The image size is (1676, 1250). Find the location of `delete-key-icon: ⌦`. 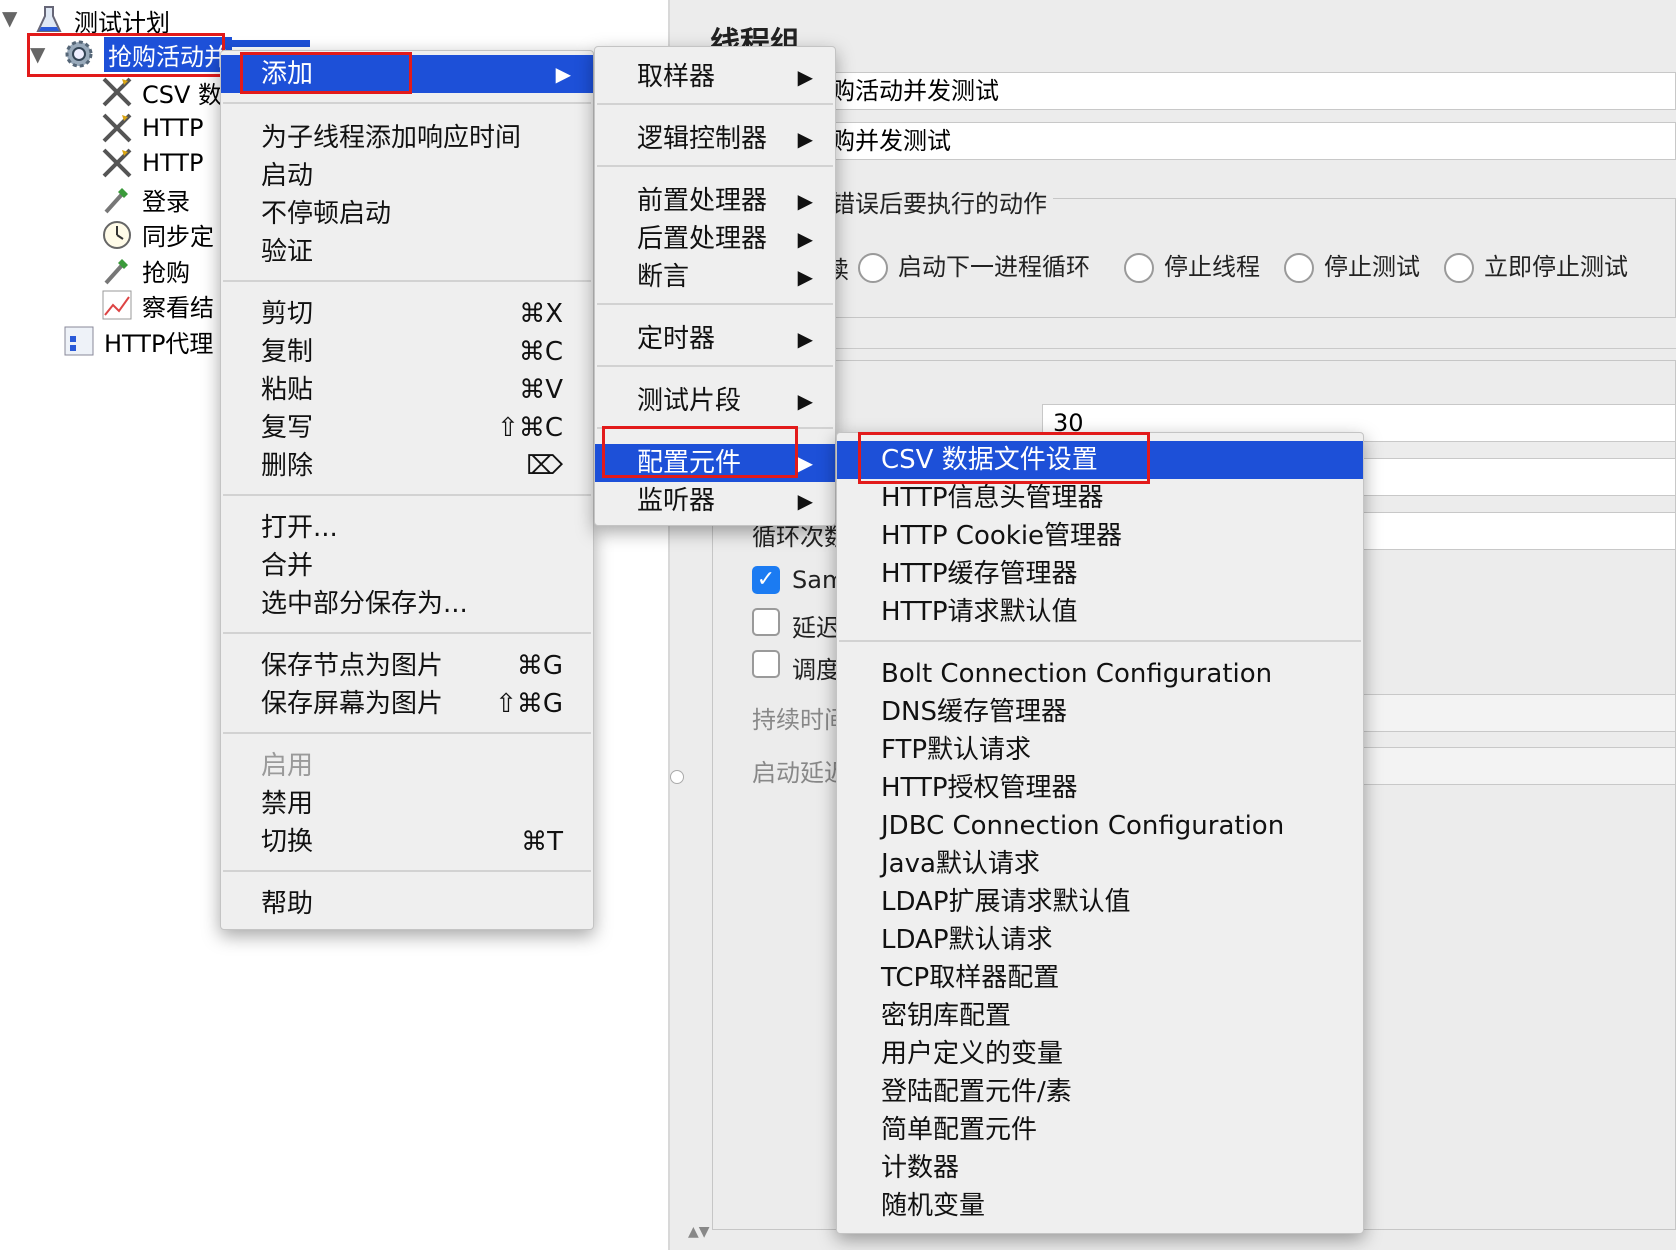

delete-key-icon: ⌦ is located at coordinates (544, 466).